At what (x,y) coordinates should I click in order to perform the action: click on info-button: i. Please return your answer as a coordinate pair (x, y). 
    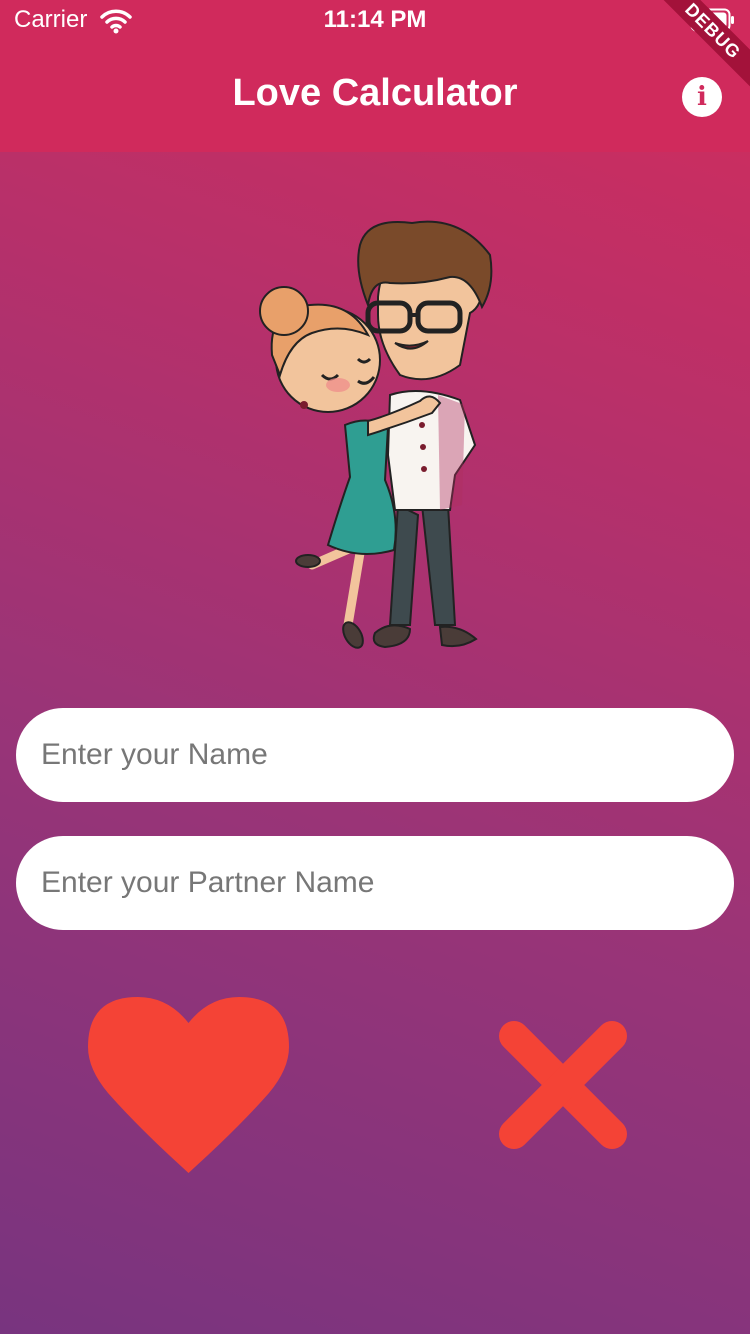
    Looking at the image, I should click on (702, 97).